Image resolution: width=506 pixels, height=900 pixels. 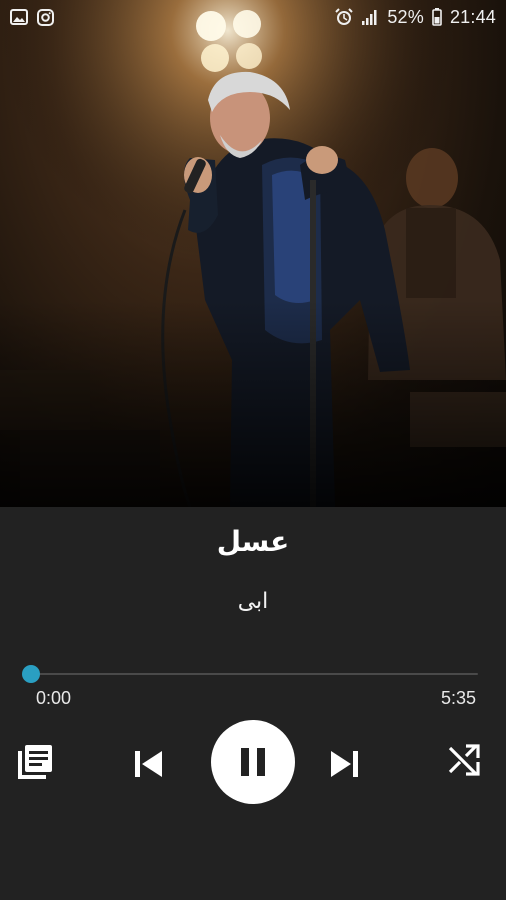 What do you see at coordinates (472, 16) in the screenshot?
I see `clock: 21:44` at bounding box center [472, 16].